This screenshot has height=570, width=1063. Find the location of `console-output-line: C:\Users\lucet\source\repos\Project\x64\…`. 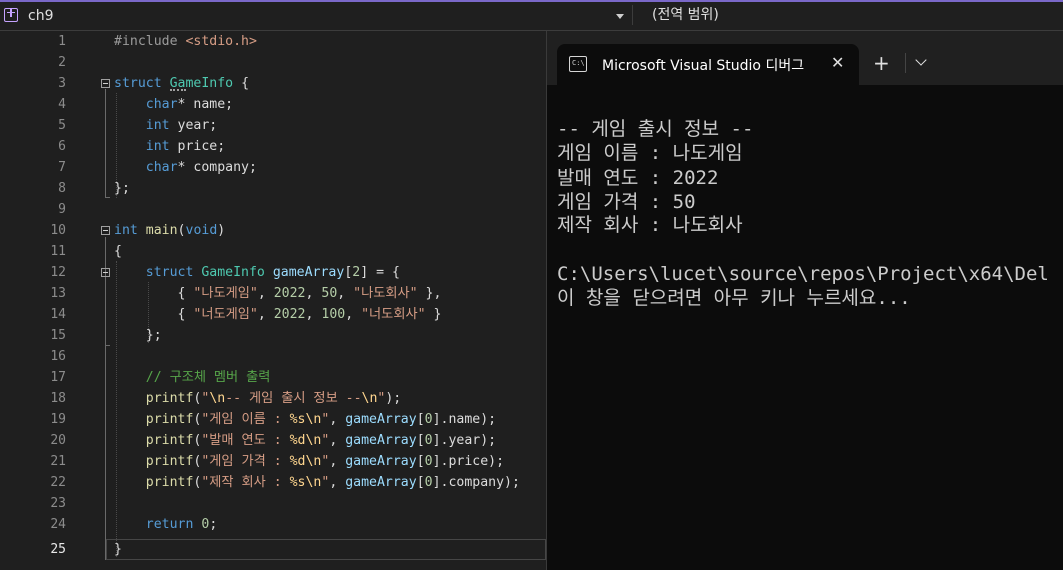

console-output-line: C:\Users\lucet\source\repos\Project\x64\… is located at coordinates (803, 274).